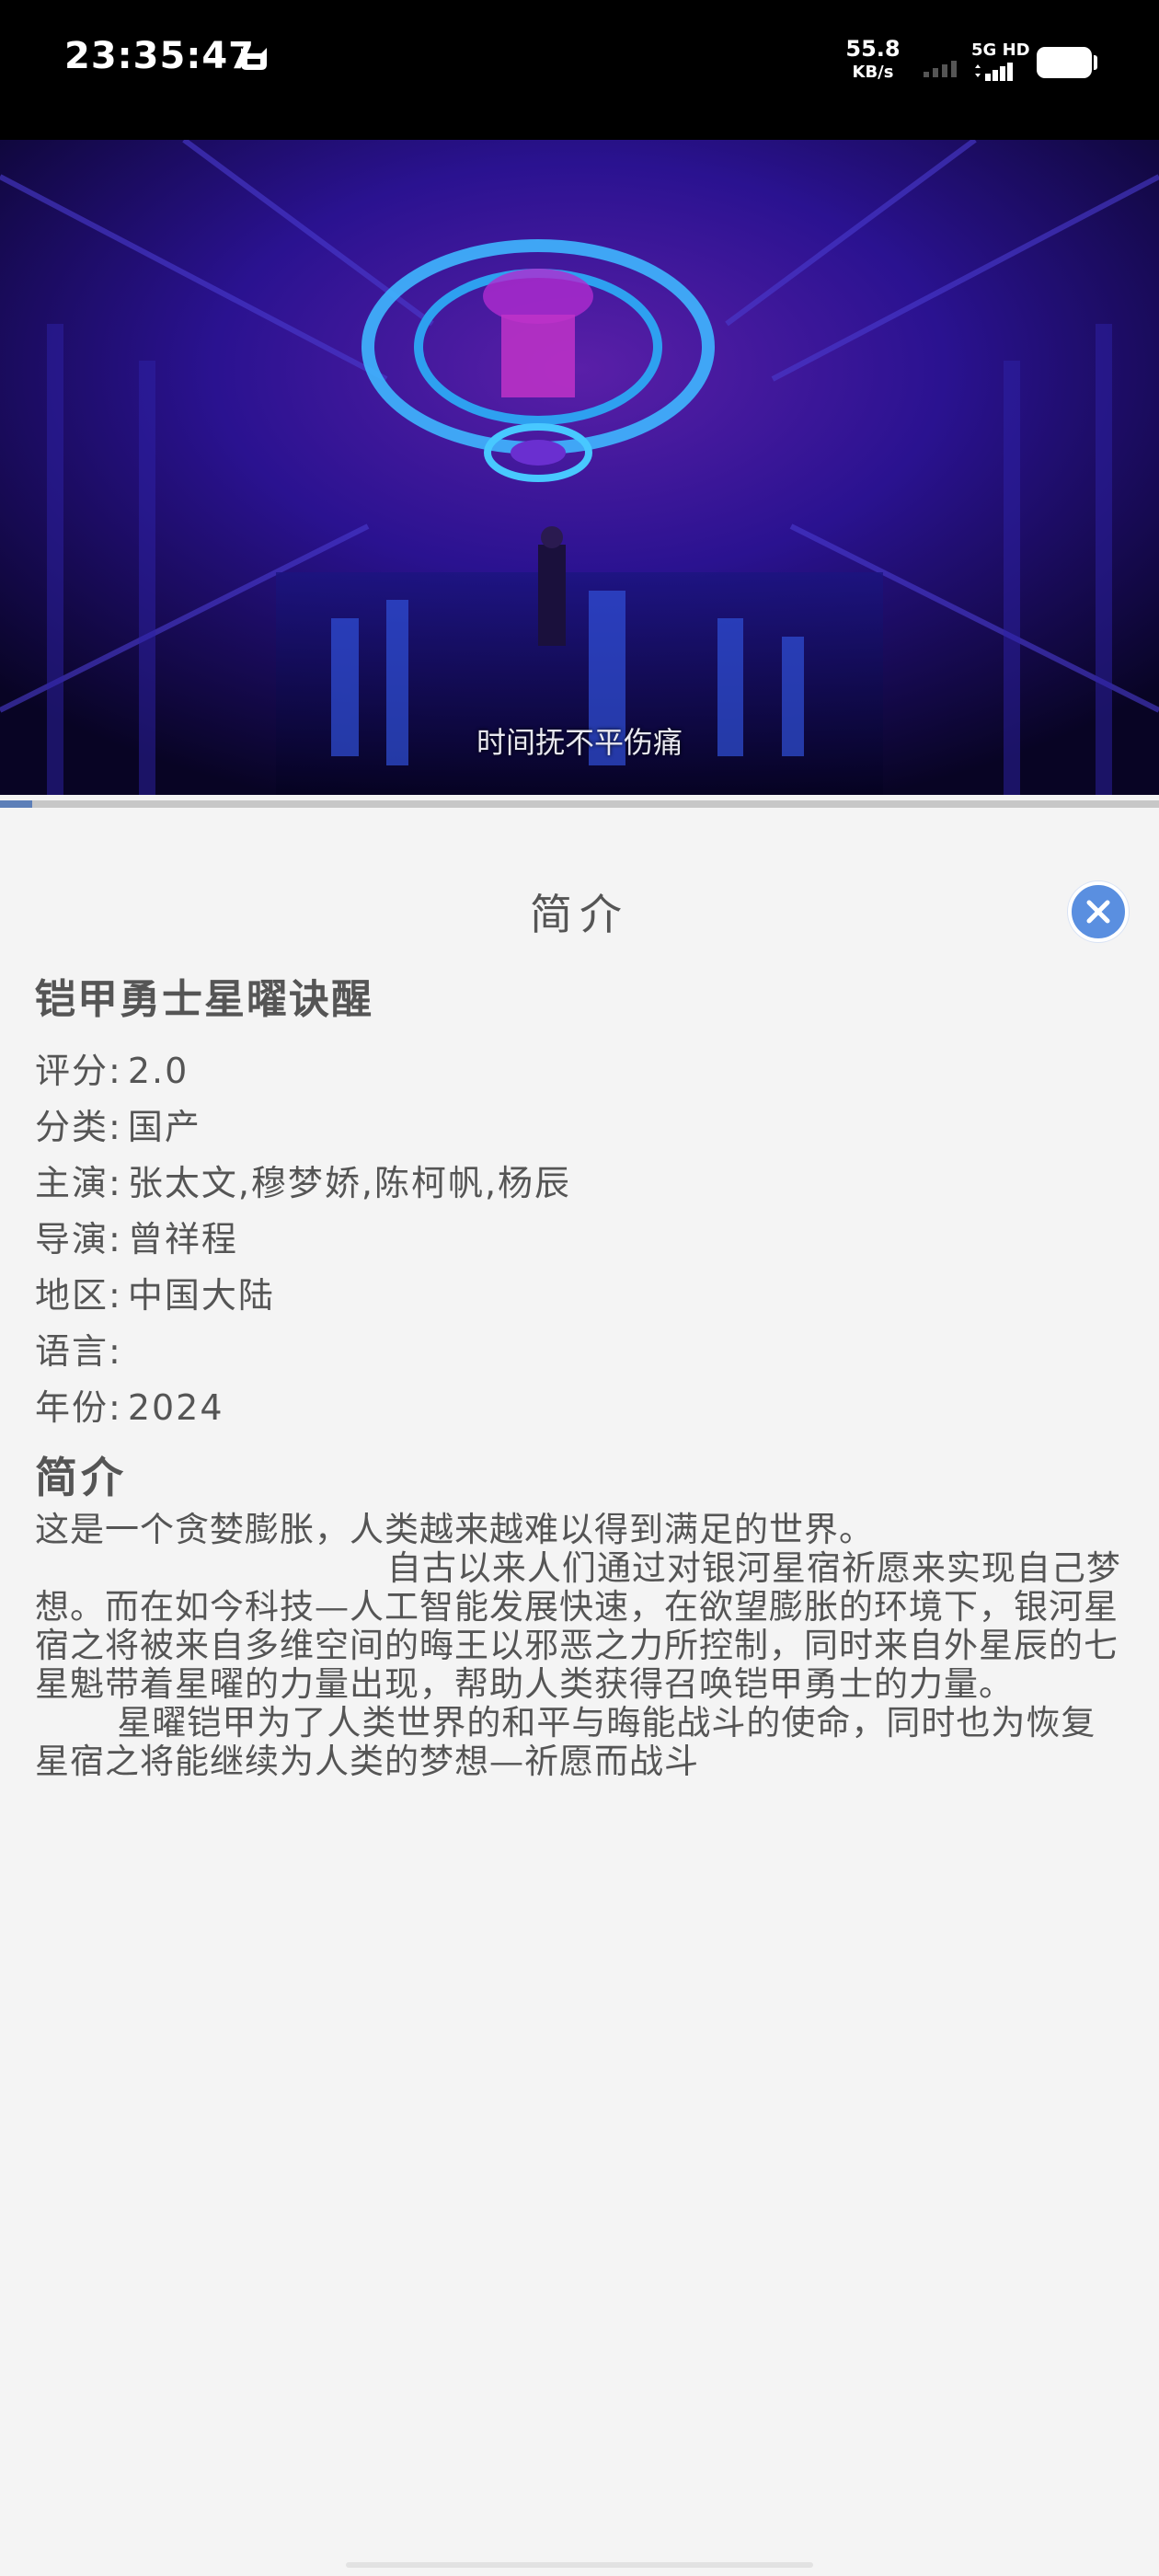 The height and width of the screenshot is (2576, 1159). What do you see at coordinates (204, 999) in the screenshot?
I see `movie-title: 铠甲勇士星曜诀醒` at bounding box center [204, 999].